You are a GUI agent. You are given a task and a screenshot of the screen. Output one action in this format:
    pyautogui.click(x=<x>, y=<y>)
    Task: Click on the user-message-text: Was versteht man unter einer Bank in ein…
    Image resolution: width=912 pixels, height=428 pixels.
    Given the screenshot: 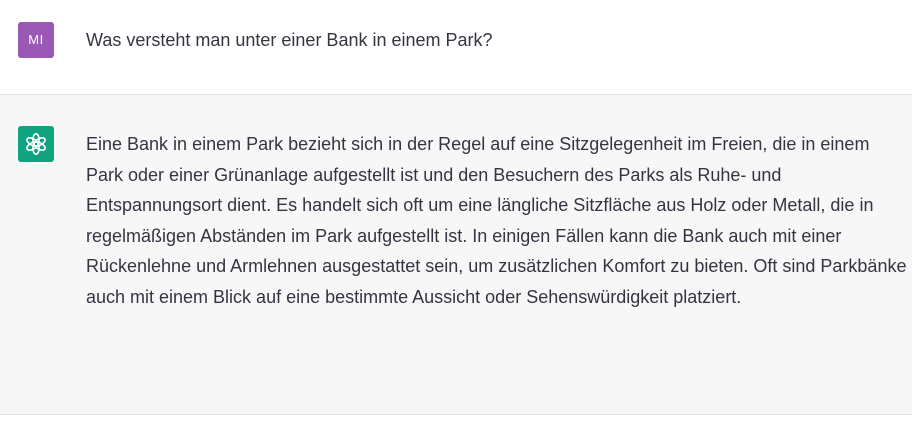 What is the action you would take?
    pyautogui.click(x=289, y=40)
    